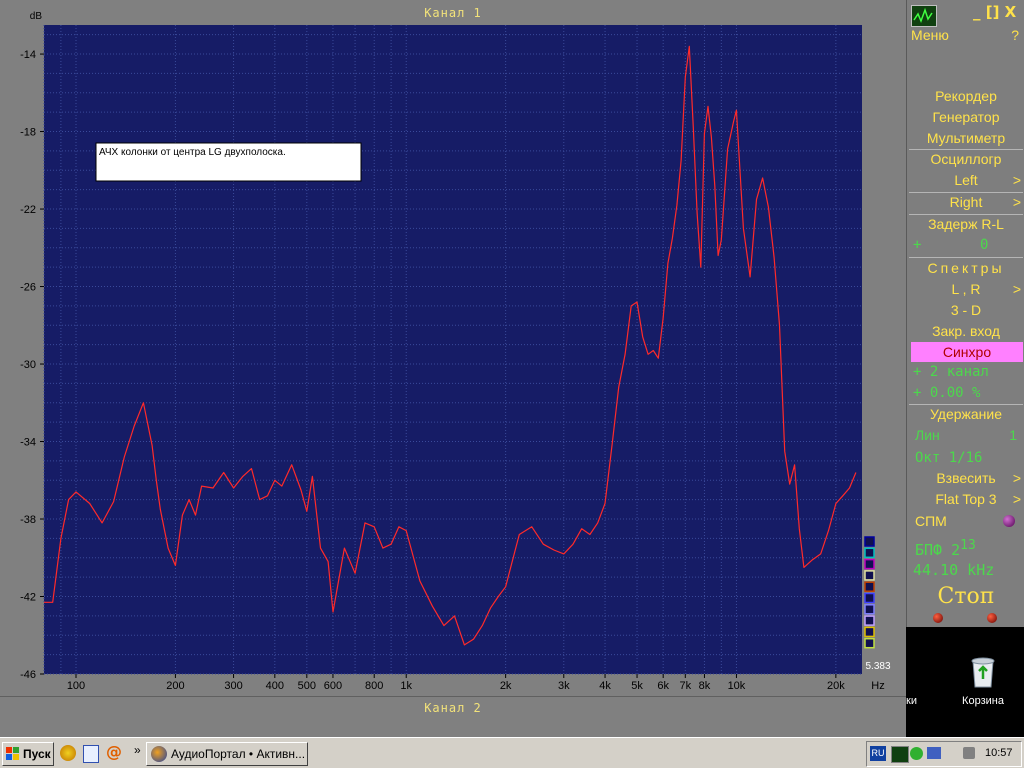 This screenshot has width=1024, height=768. I want to click on firefox-icon, so click(159, 754).